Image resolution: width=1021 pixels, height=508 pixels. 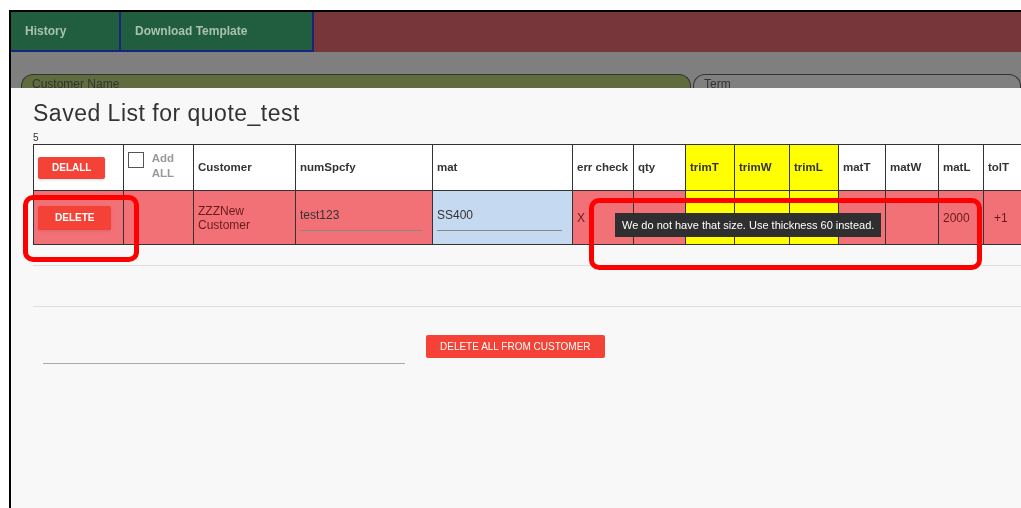 I want to click on tooltip: We do not have that size. Use thickness 60 instead., so click(x=748, y=225).